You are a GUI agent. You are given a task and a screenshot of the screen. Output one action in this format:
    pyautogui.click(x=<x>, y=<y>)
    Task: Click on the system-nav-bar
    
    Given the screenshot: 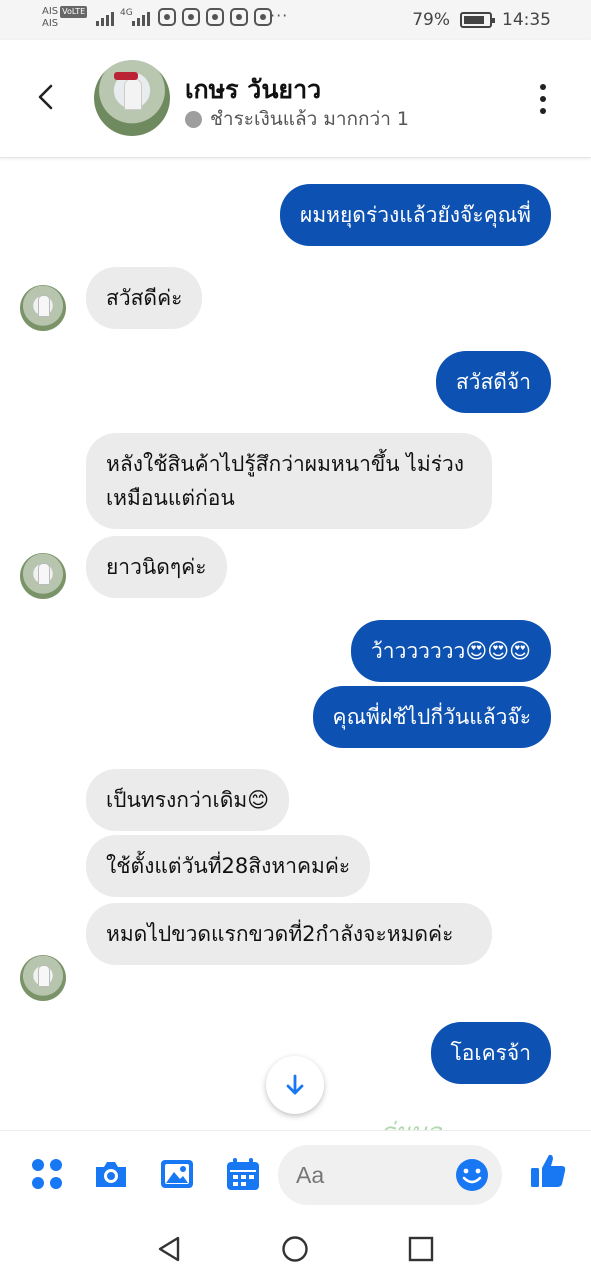 What is the action you would take?
    pyautogui.click(x=295, y=1248)
    